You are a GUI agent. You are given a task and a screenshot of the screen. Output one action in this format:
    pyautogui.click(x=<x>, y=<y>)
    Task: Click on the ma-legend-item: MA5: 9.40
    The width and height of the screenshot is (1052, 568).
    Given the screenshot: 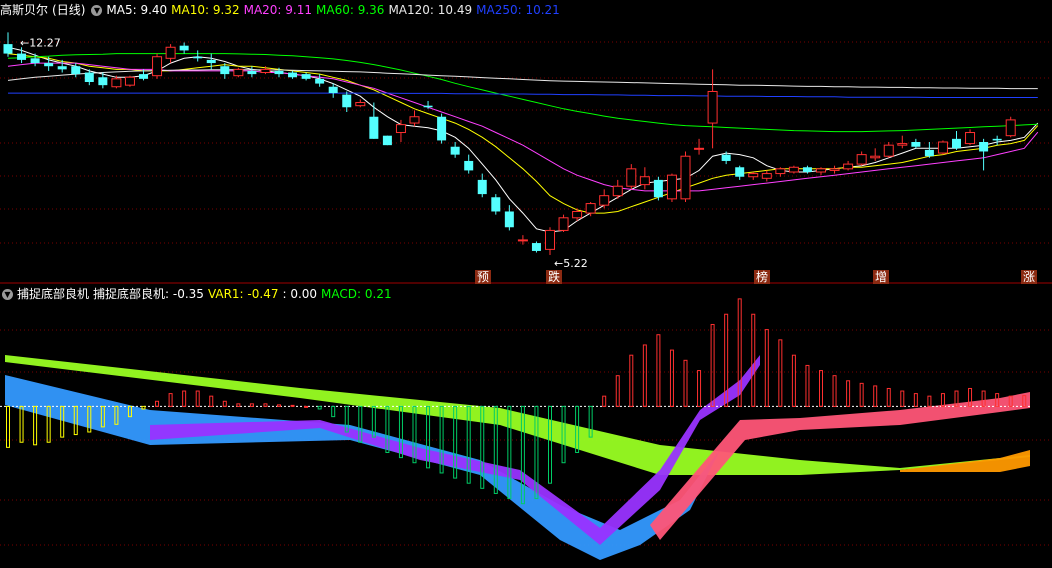 What is the action you would take?
    pyautogui.click(x=137, y=10)
    